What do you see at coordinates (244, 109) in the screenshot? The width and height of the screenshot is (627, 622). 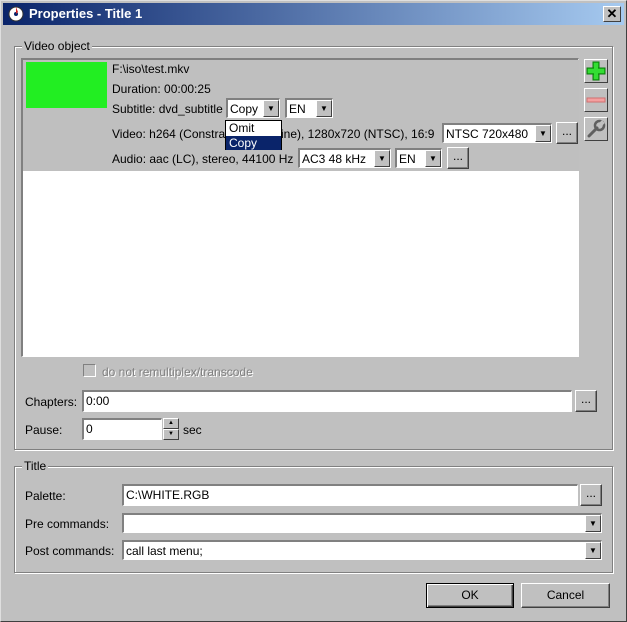 I see `subtitle-mode-value: Copy` at bounding box center [244, 109].